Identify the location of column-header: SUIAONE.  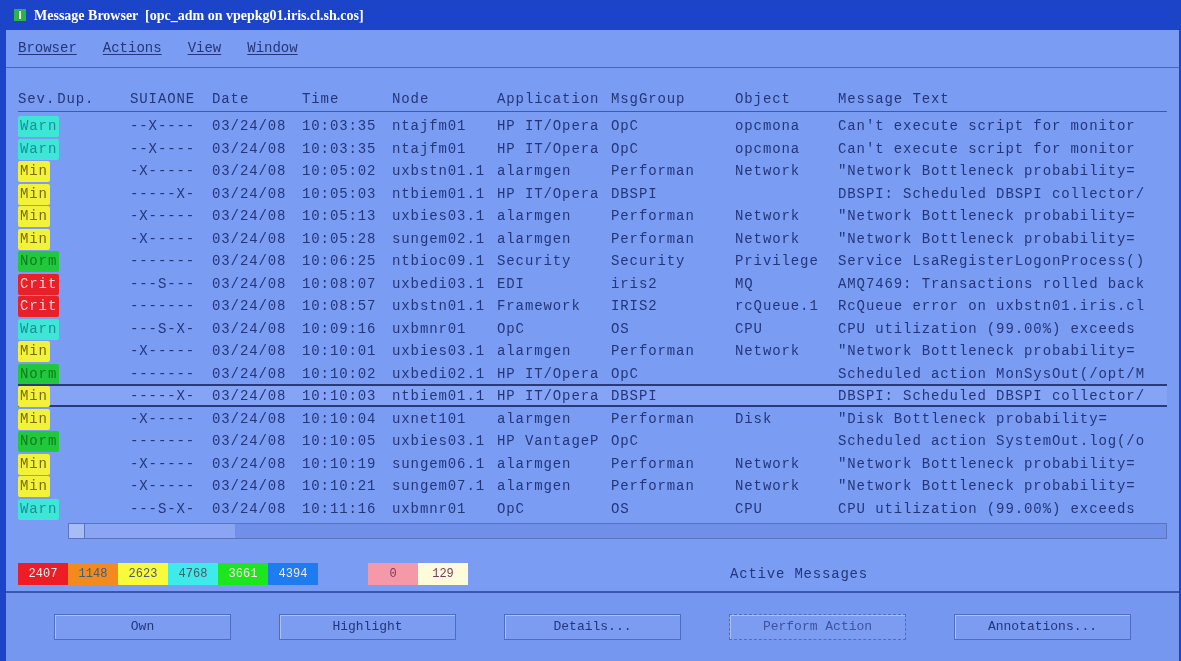
(171, 99).